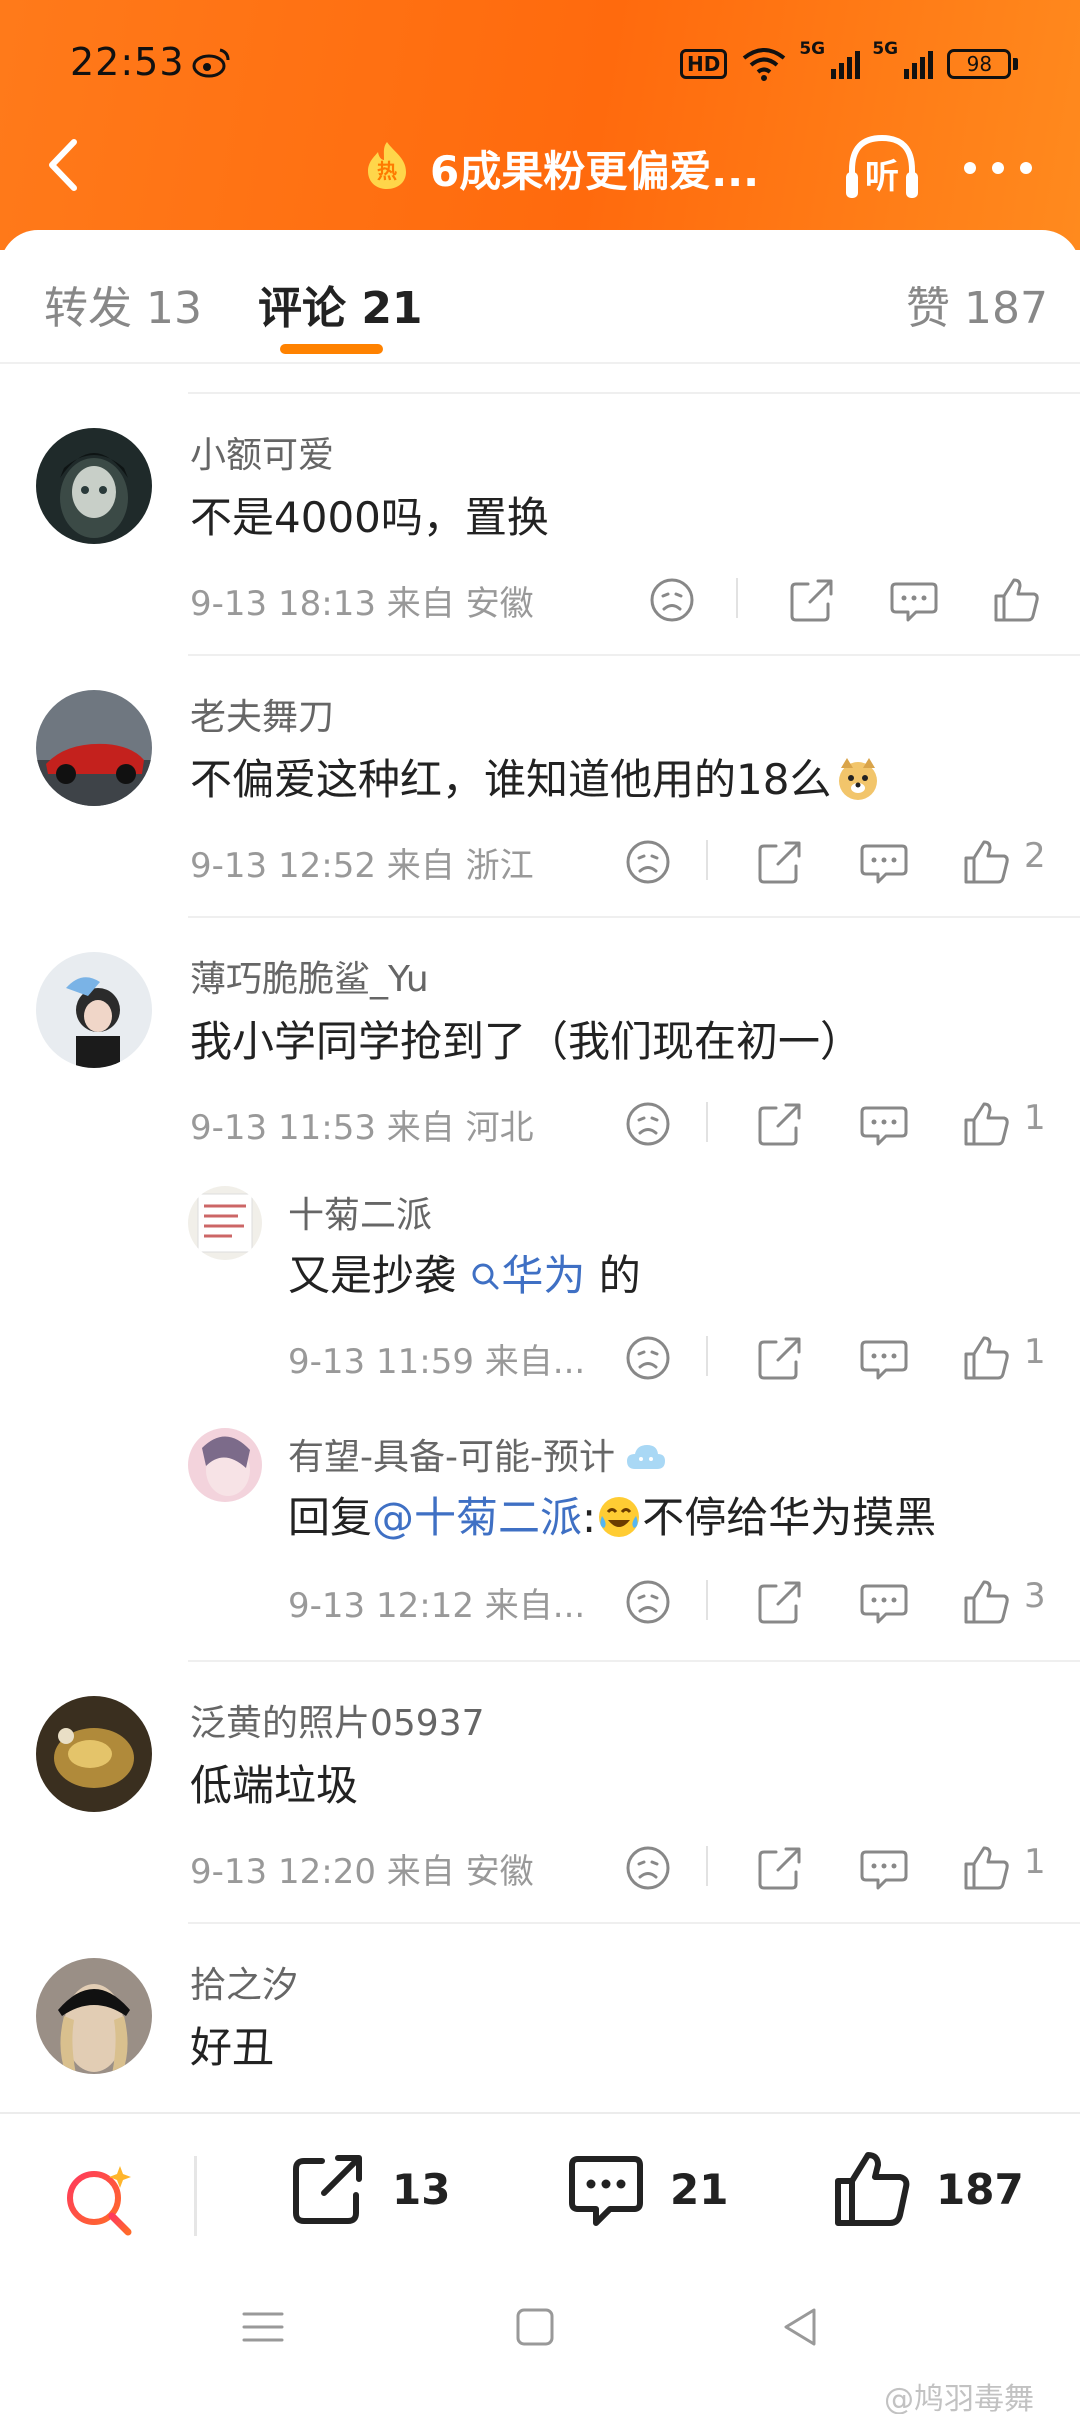 The image size is (1080, 2414). I want to click on hd-icon: HD, so click(704, 64).